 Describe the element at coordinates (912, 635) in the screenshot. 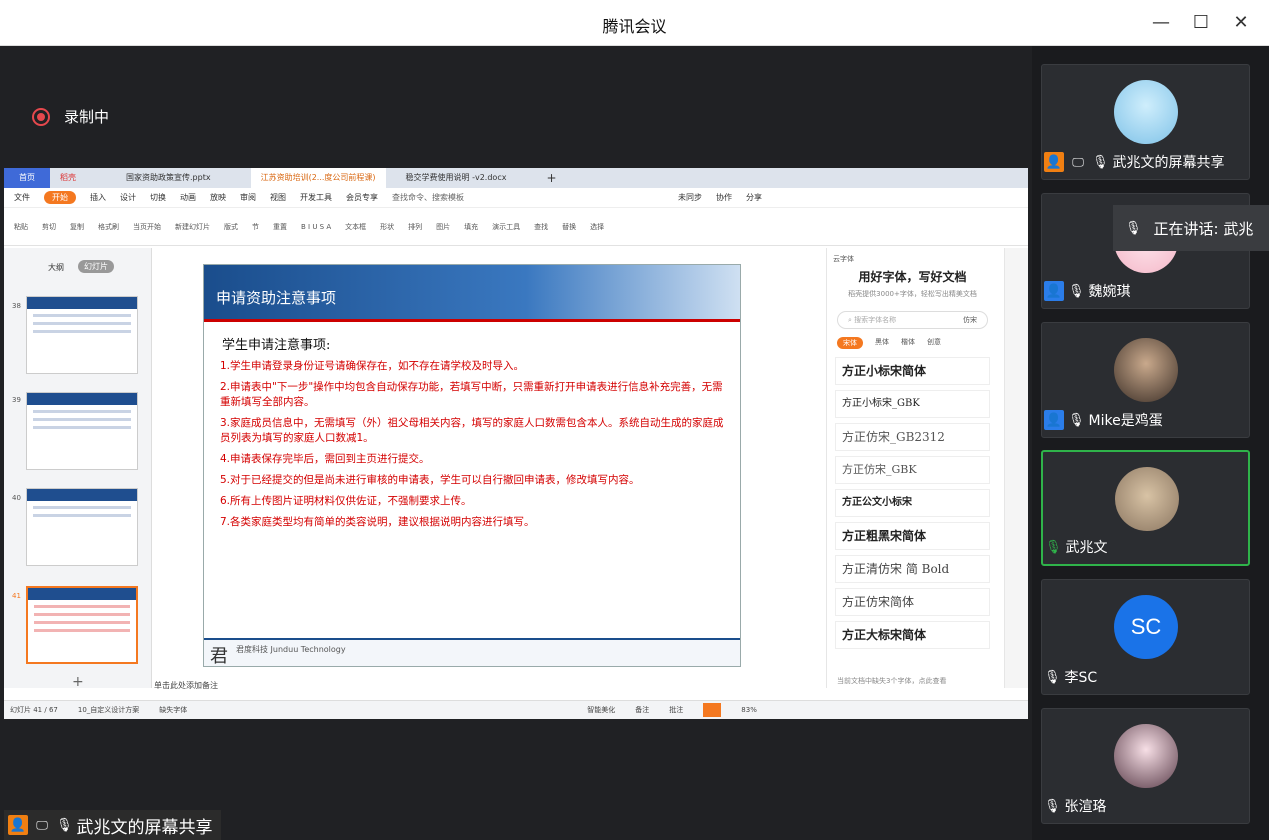

I see `font-item: 方正大标宋简体` at that location.